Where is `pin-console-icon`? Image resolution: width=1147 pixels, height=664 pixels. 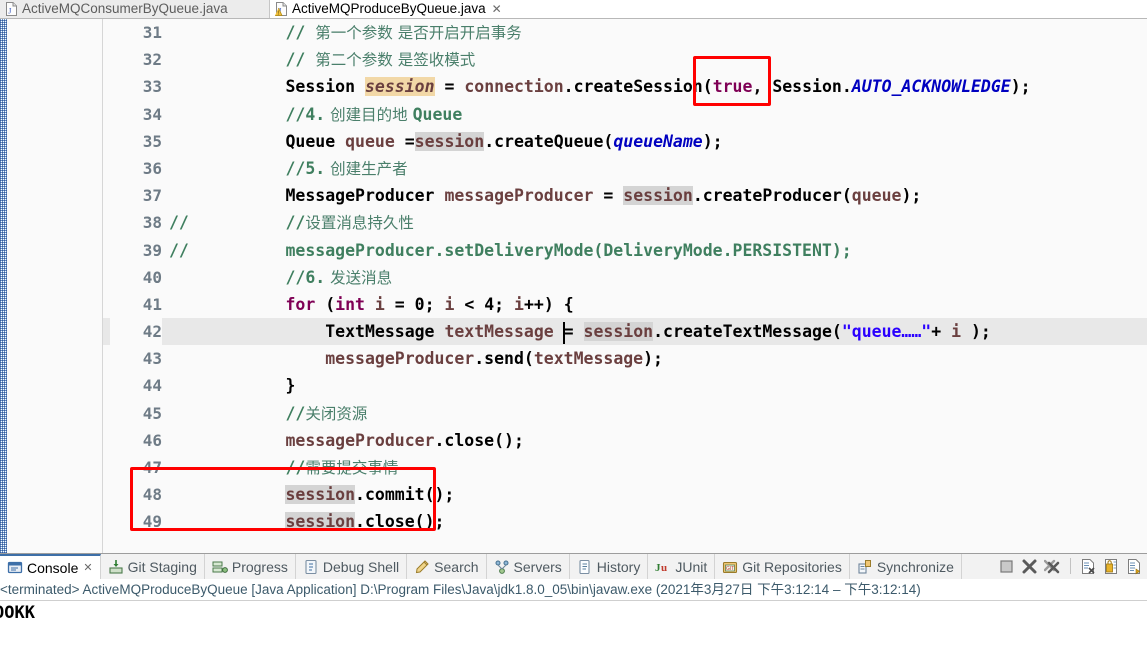
pin-console-icon is located at coordinates (1111, 566).